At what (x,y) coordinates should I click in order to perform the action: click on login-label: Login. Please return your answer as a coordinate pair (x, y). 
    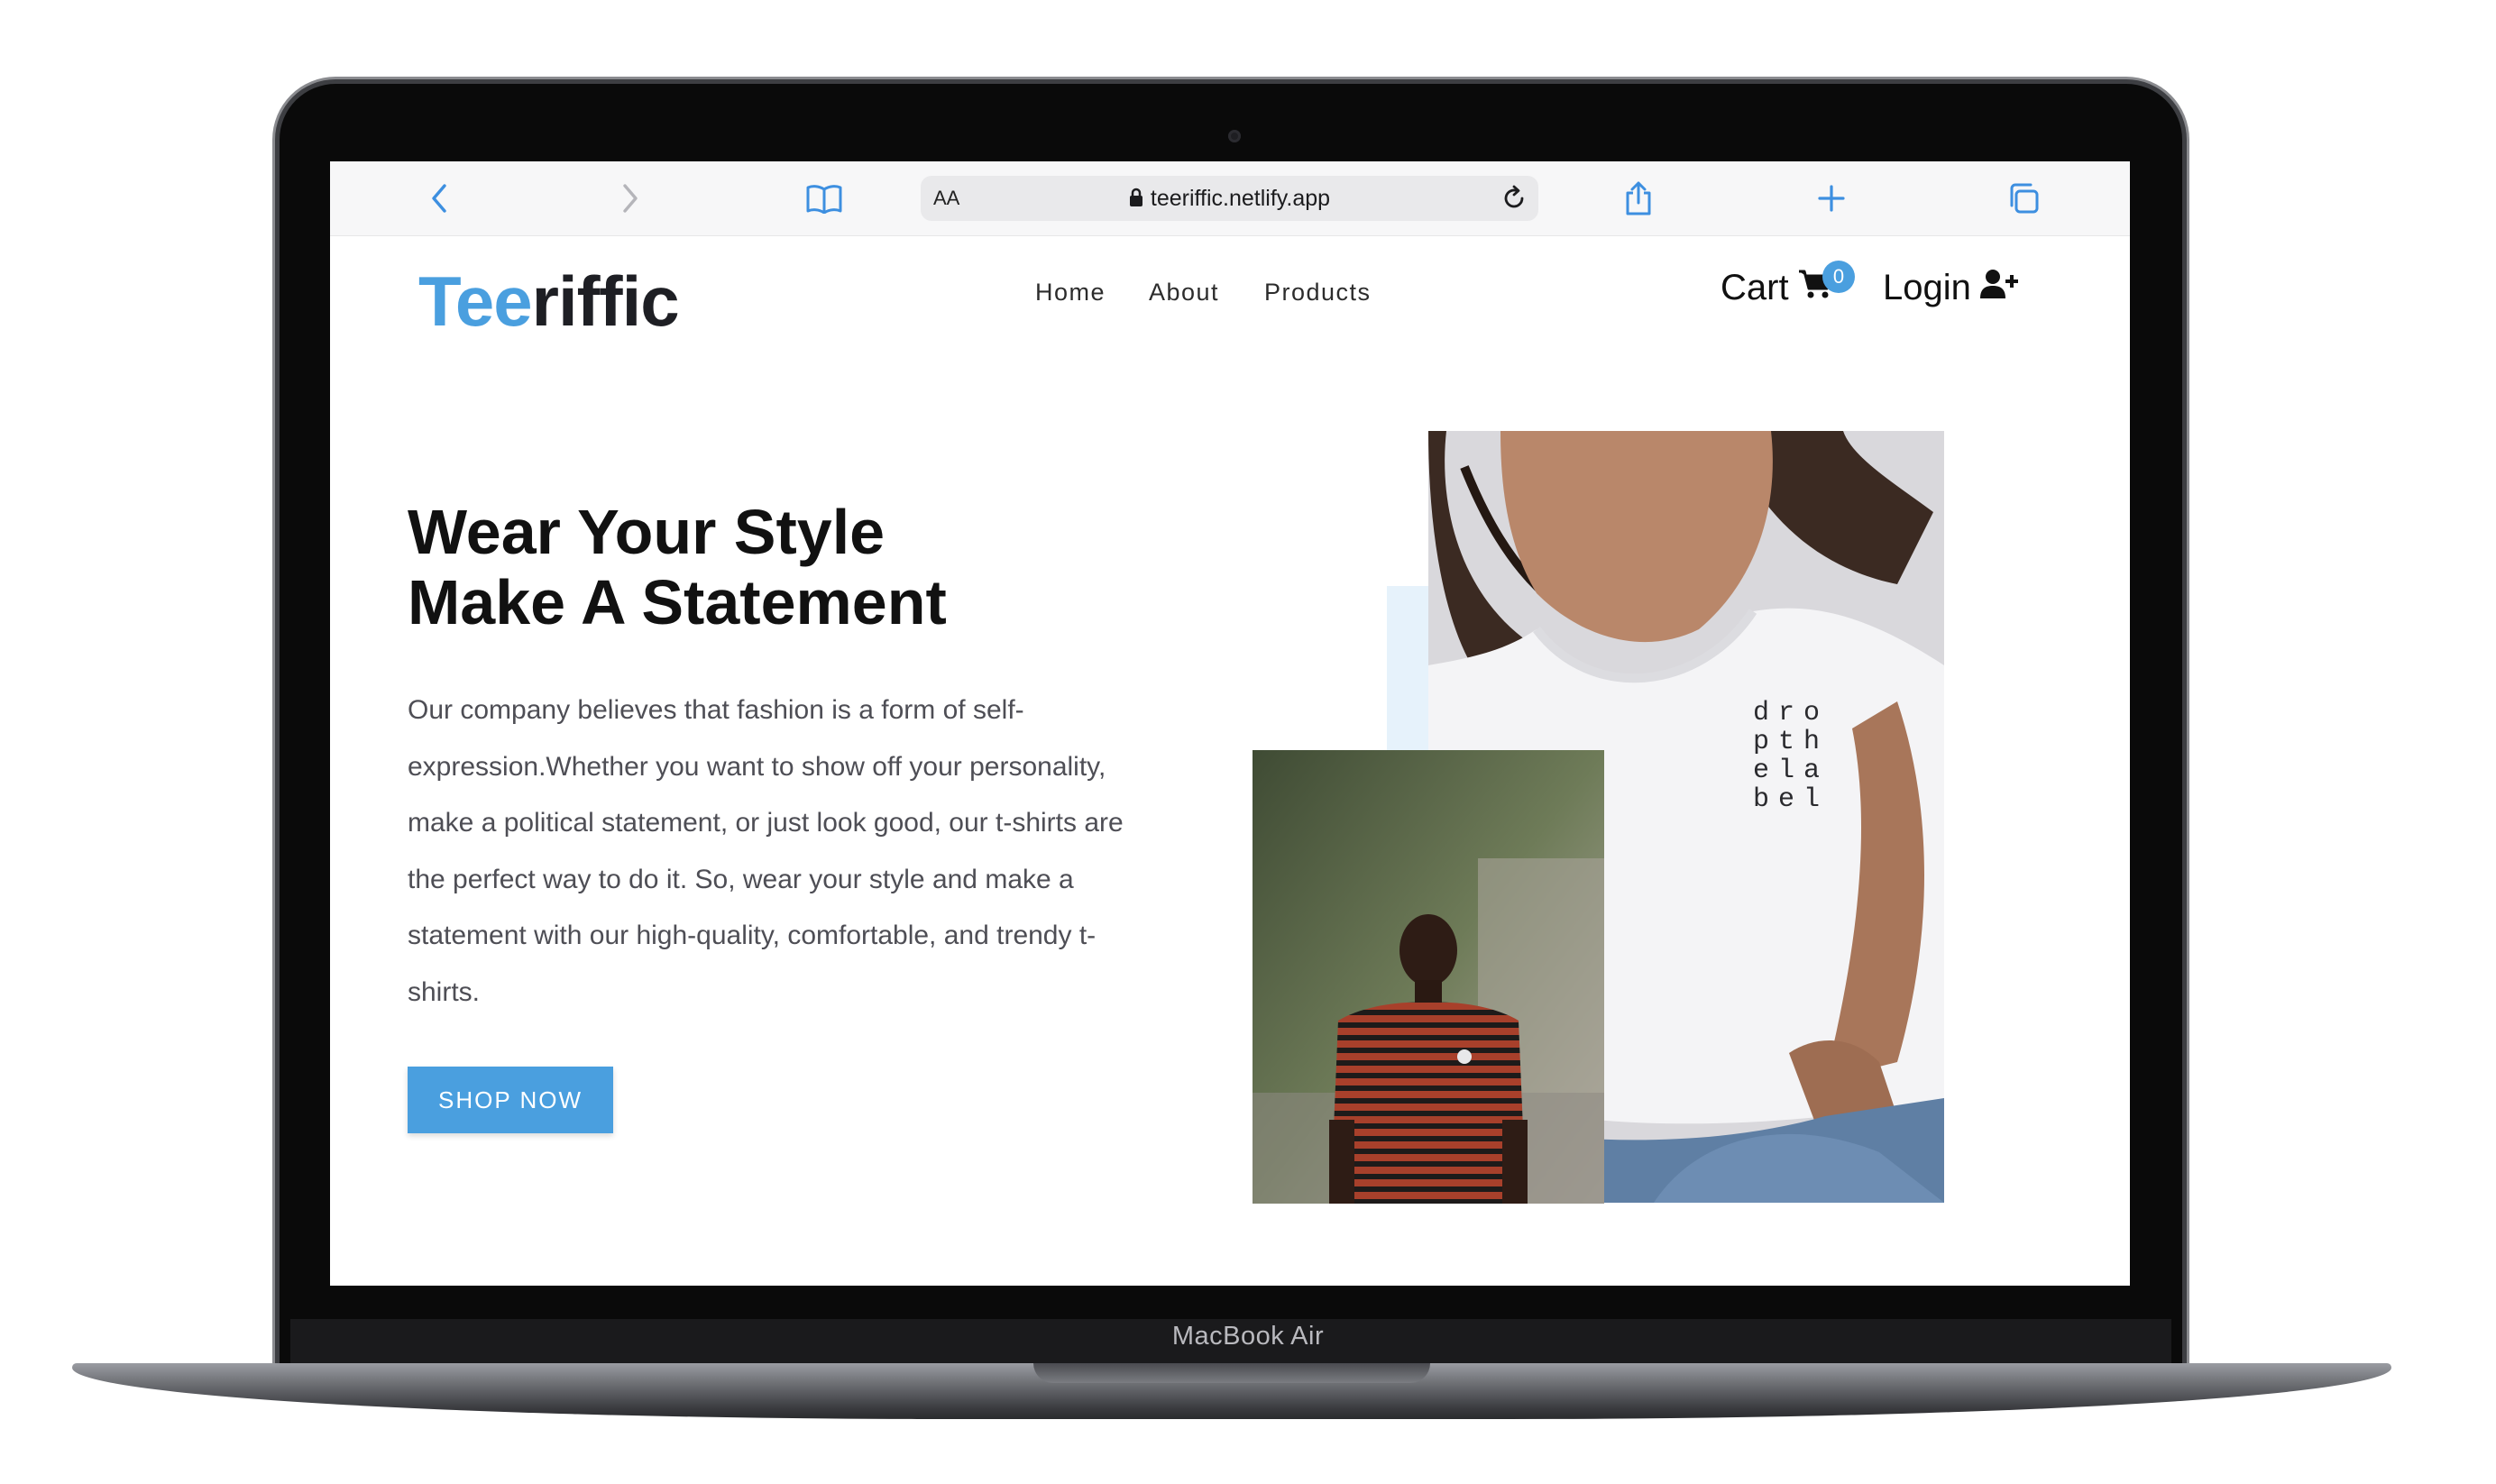
    Looking at the image, I should click on (1927, 287).